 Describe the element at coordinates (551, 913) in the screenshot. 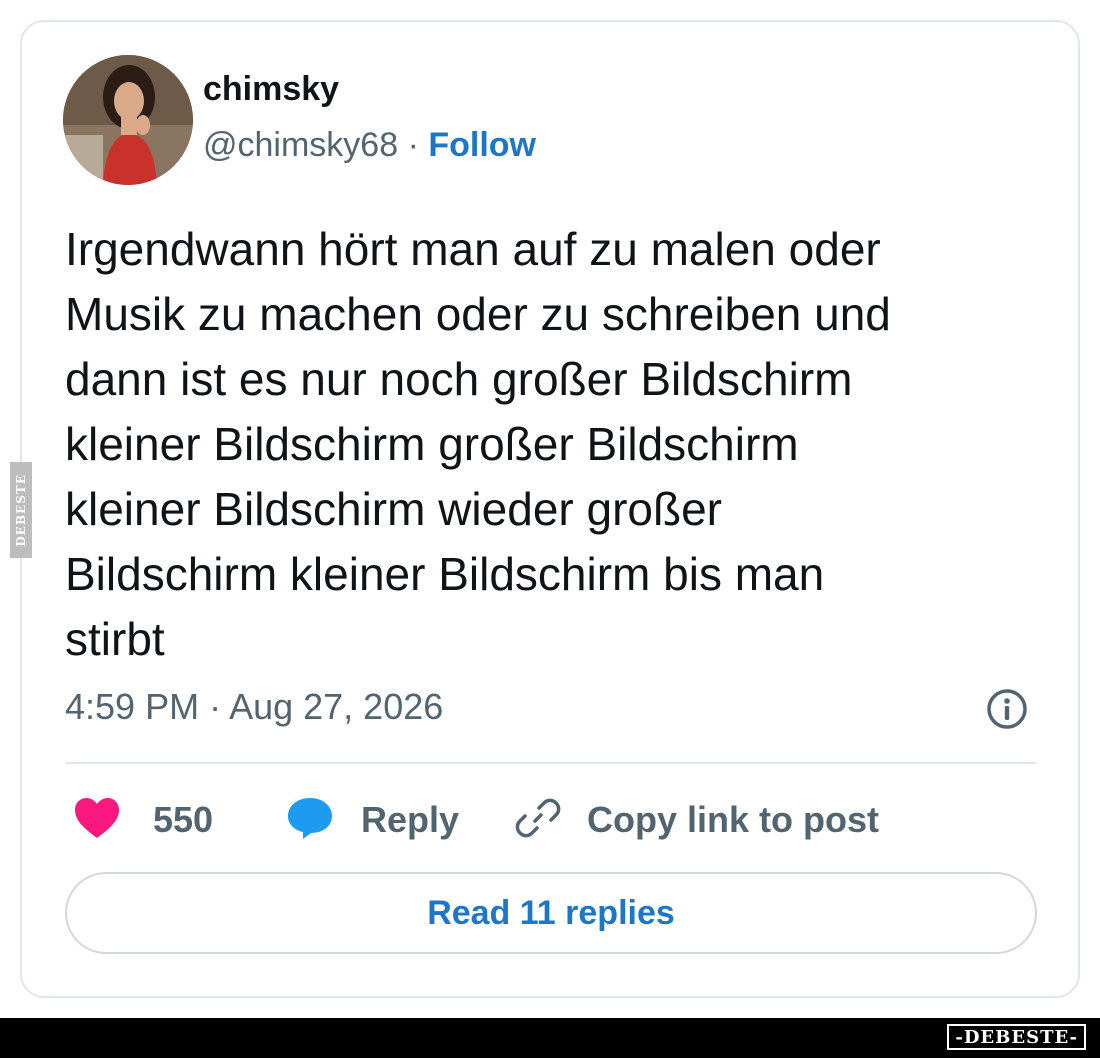

I see `read-replies-button: Read 11 replies` at that location.